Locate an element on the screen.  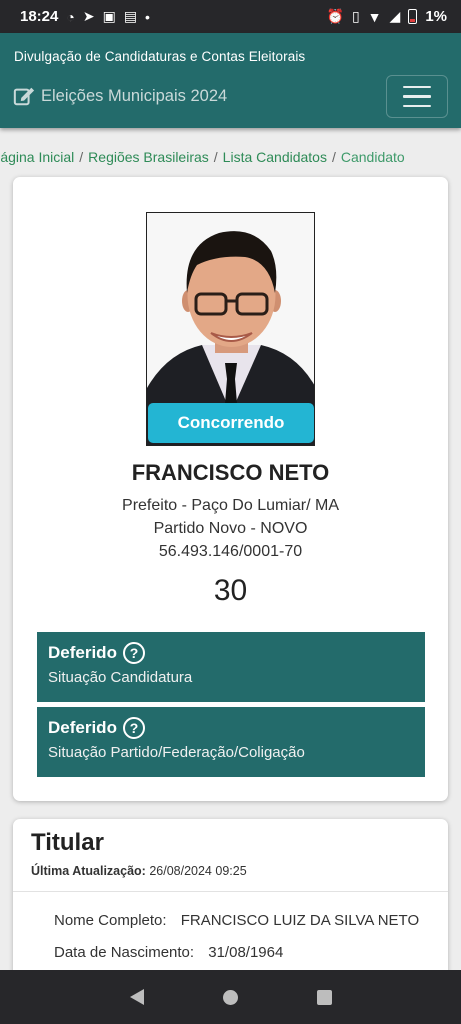
status-bar: 18:24 ◔ ➤ ▣ ▤ • ⏰ ▯ ▼ ◢ 1% is located at coordinates (230, 16).